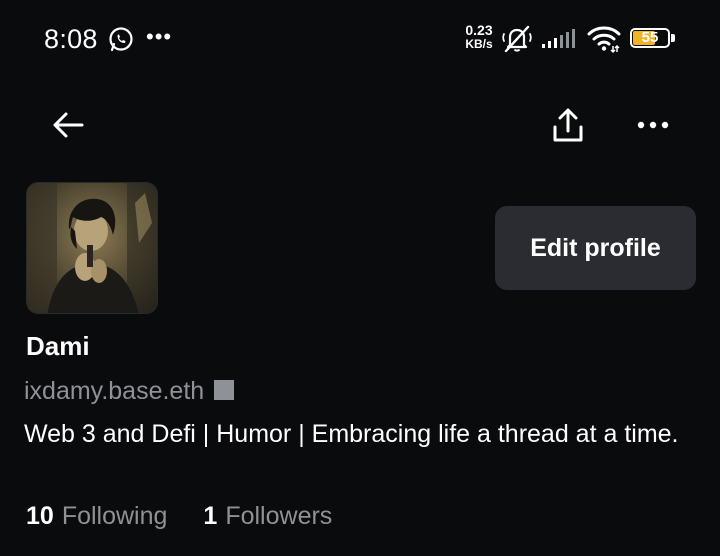 The height and width of the screenshot is (556, 720). I want to click on edit-profile-button: Edit profile, so click(595, 248).